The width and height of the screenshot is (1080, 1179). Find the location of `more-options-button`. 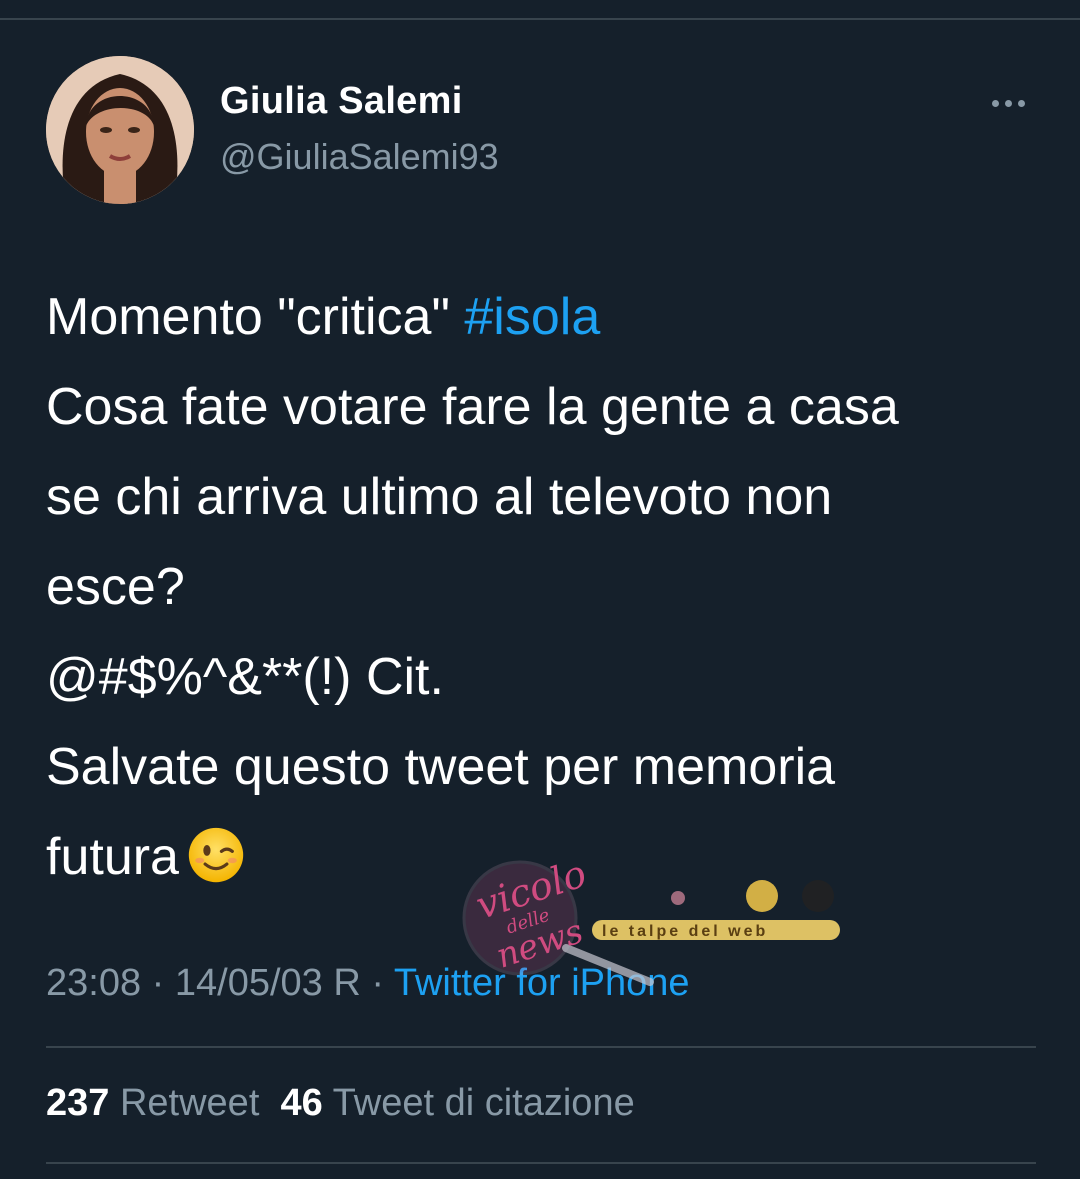

more-options-button is located at coordinates (1008, 103).